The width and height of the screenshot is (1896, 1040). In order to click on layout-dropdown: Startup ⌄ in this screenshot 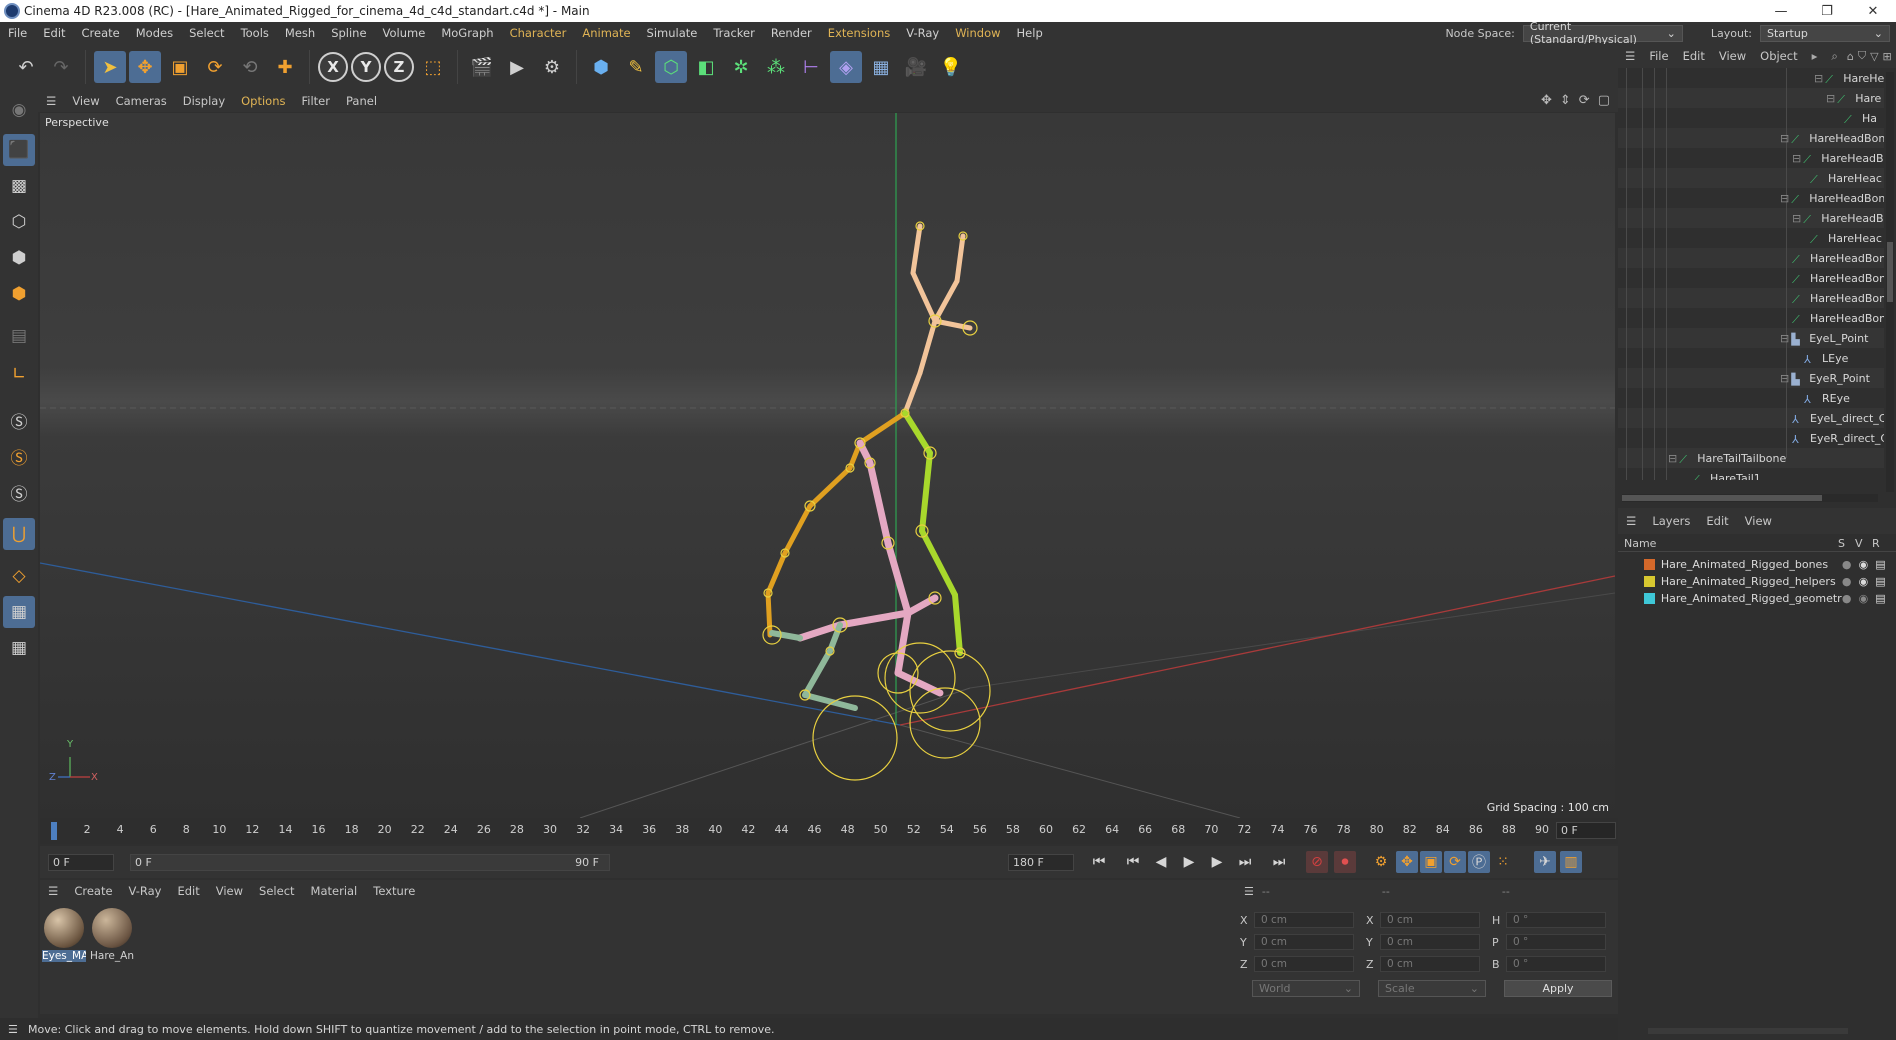, I will do `click(1825, 33)`.